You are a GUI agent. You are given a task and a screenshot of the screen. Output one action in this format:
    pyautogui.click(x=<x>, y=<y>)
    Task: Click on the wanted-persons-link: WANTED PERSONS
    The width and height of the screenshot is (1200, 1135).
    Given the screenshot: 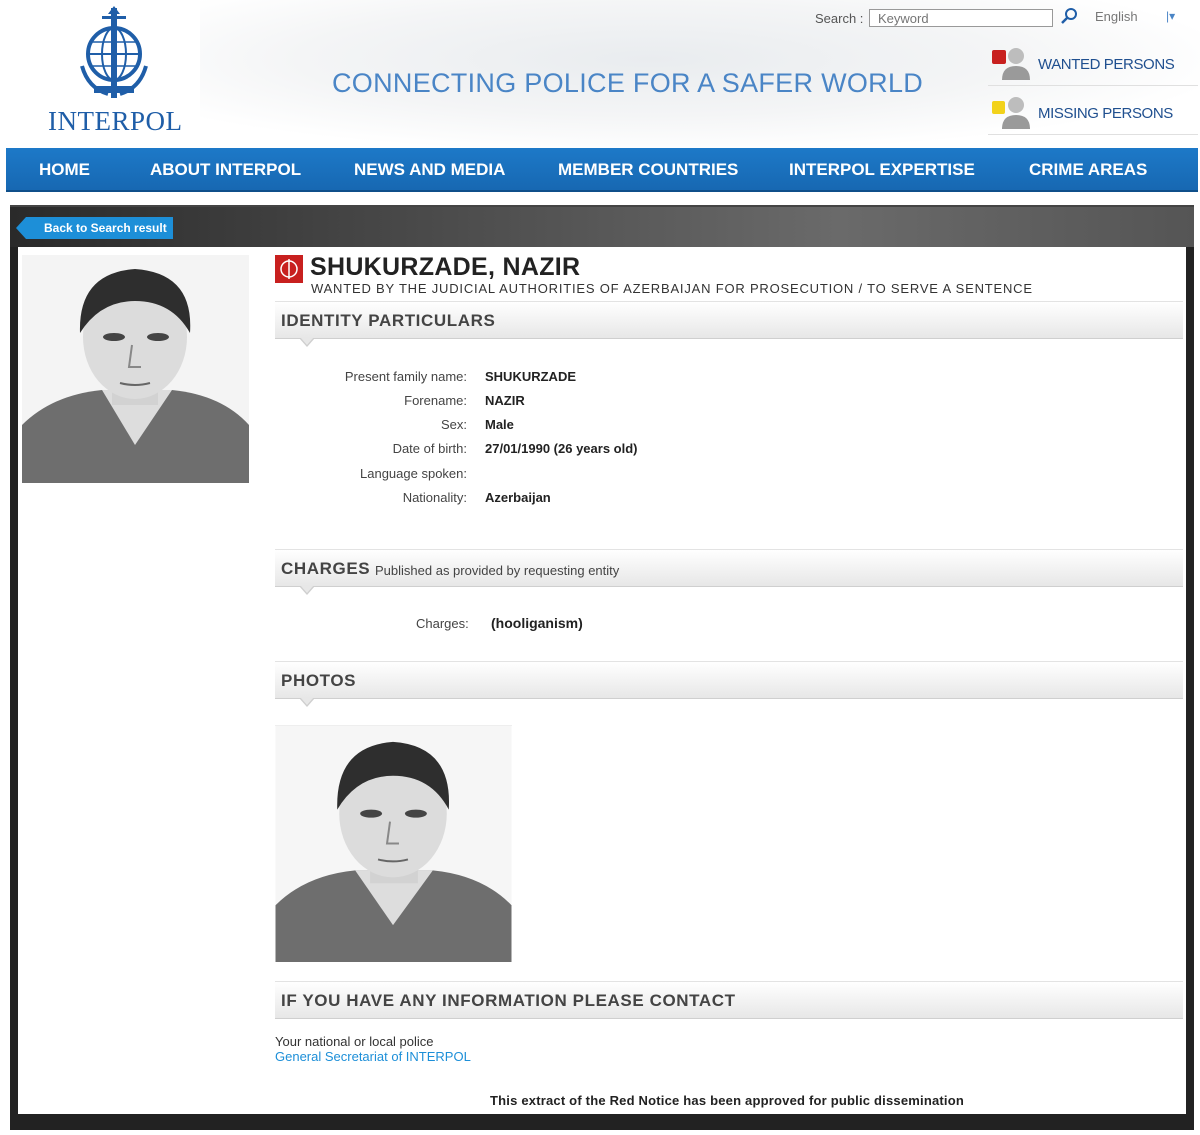 What is the action you would take?
    pyautogui.click(x=1093, y=65)
    